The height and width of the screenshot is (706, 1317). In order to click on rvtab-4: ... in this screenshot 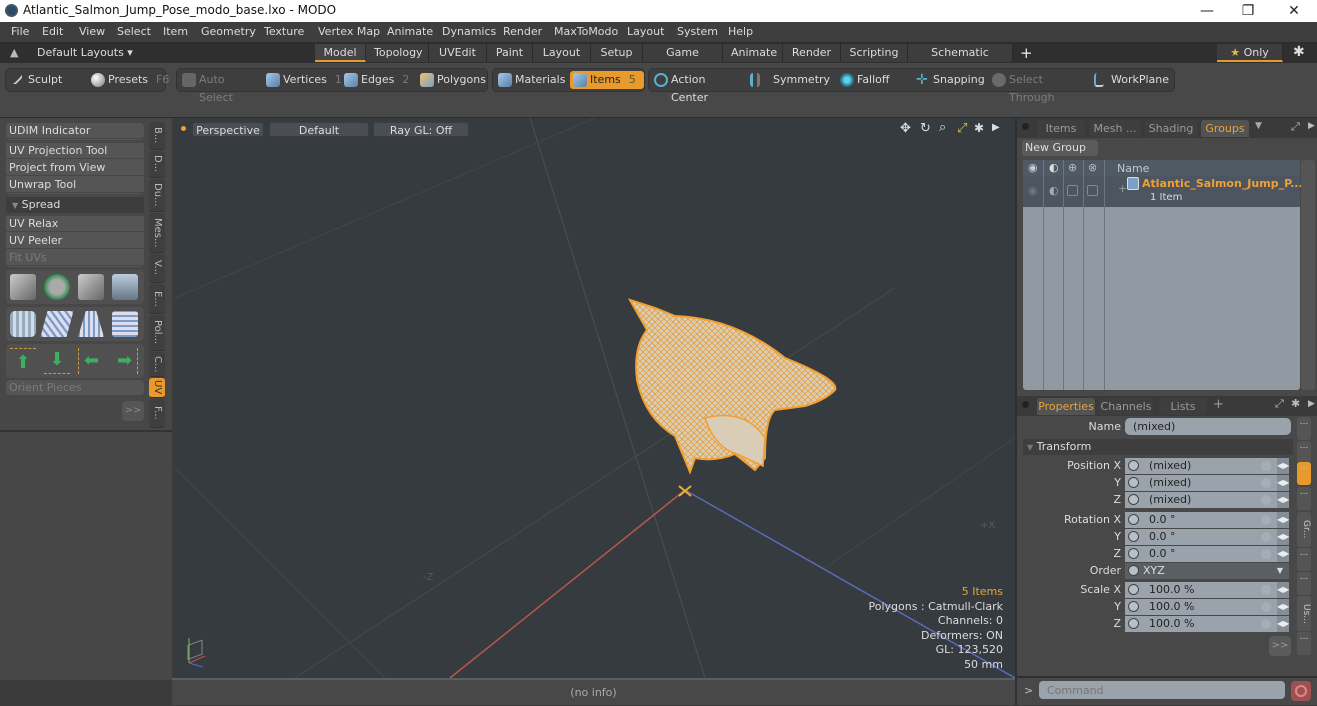, I will do `click(1304, 498)`.